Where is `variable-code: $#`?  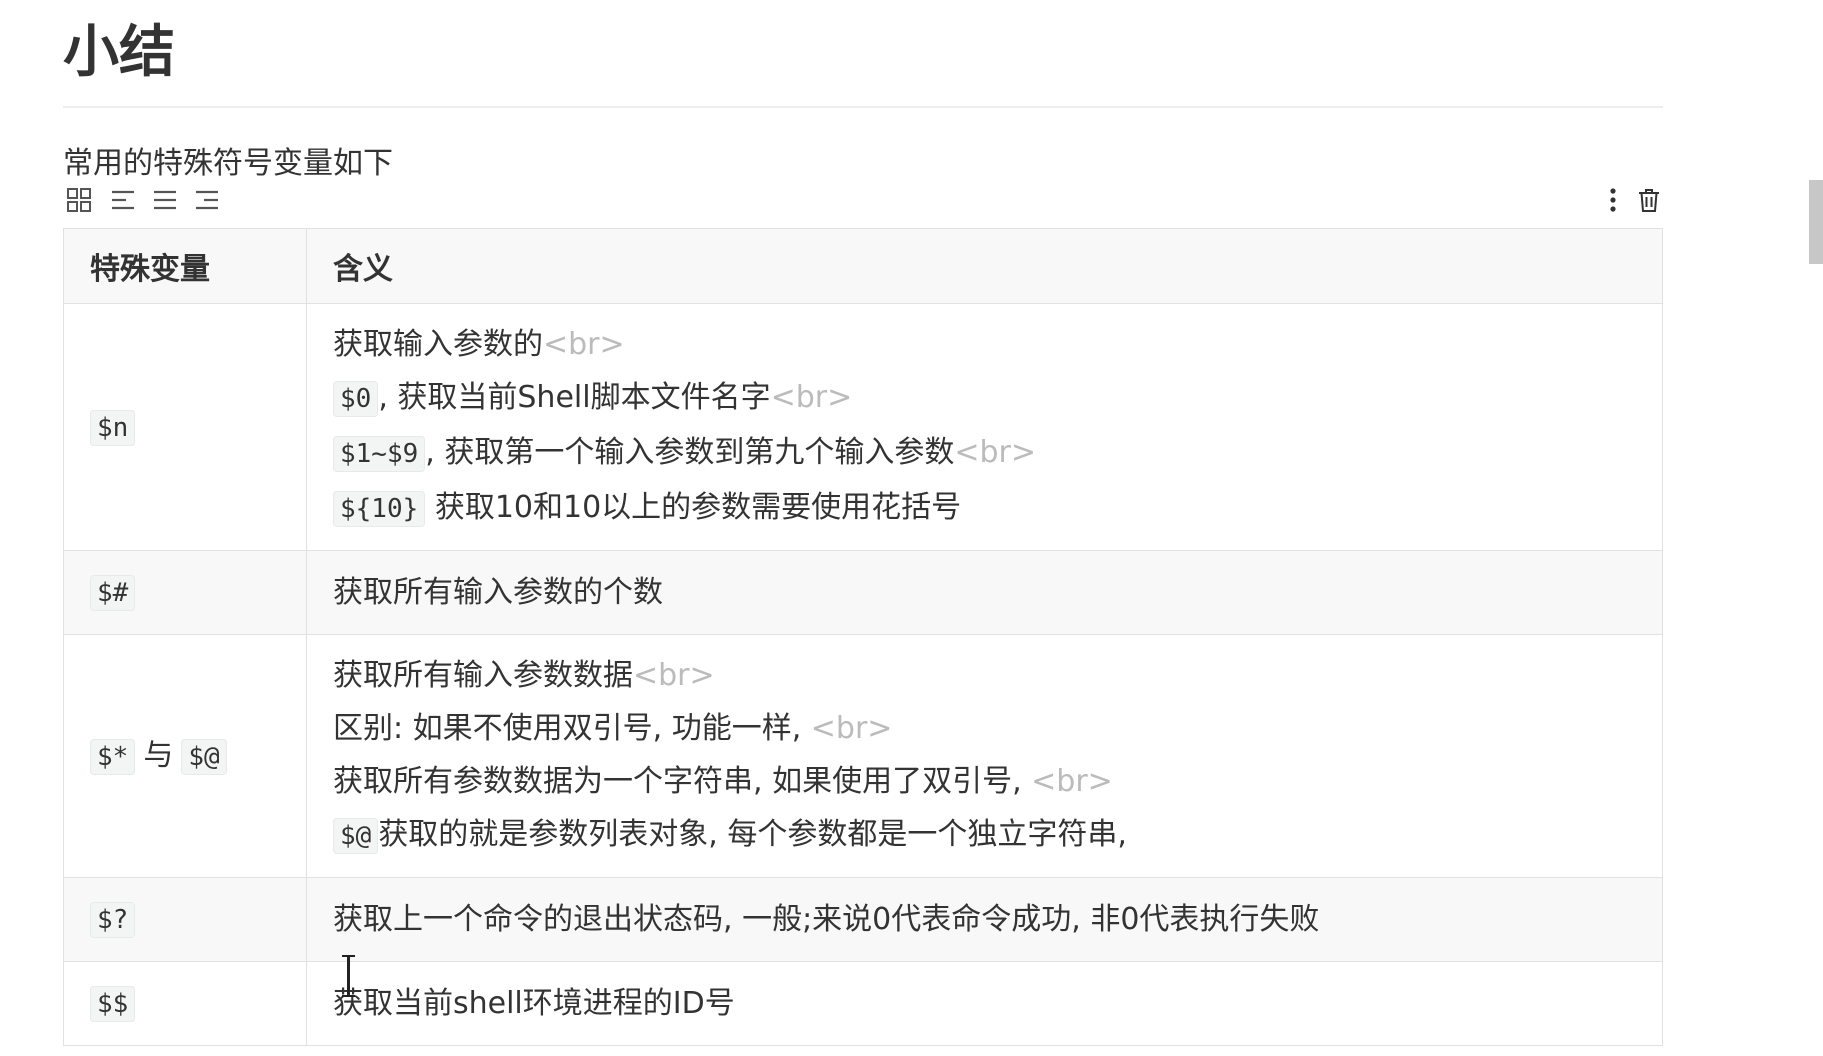
variable-code: $# is located at coordinates (113, 593).